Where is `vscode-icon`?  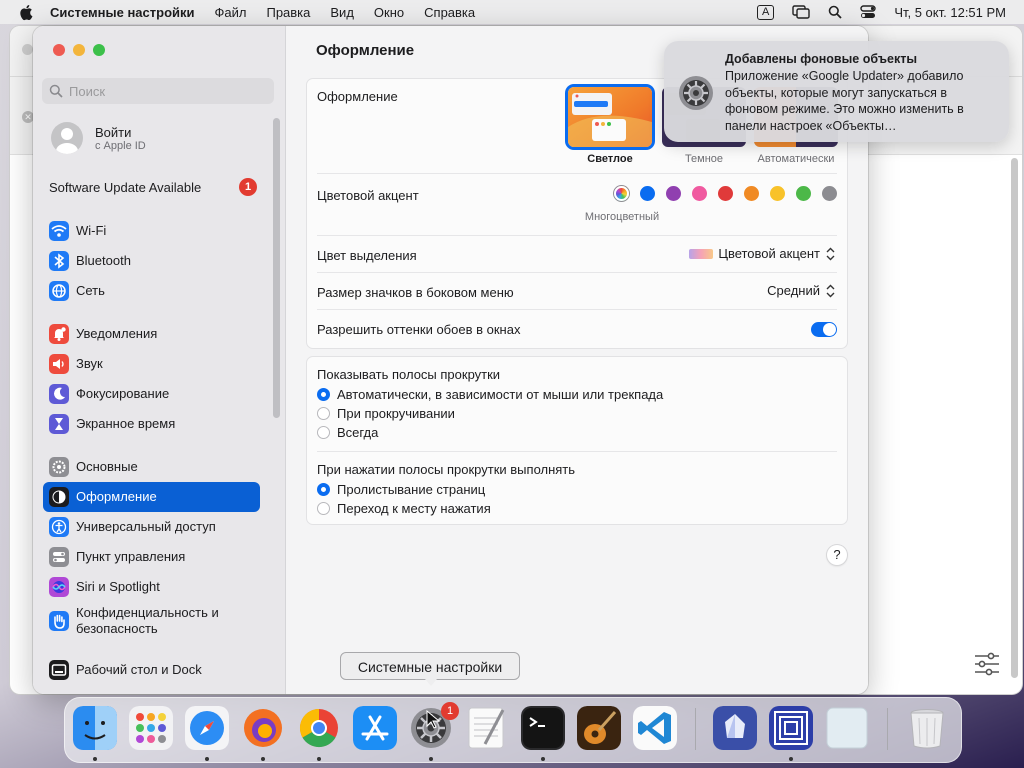 vscode-icon is located at coordinates (655, 728).